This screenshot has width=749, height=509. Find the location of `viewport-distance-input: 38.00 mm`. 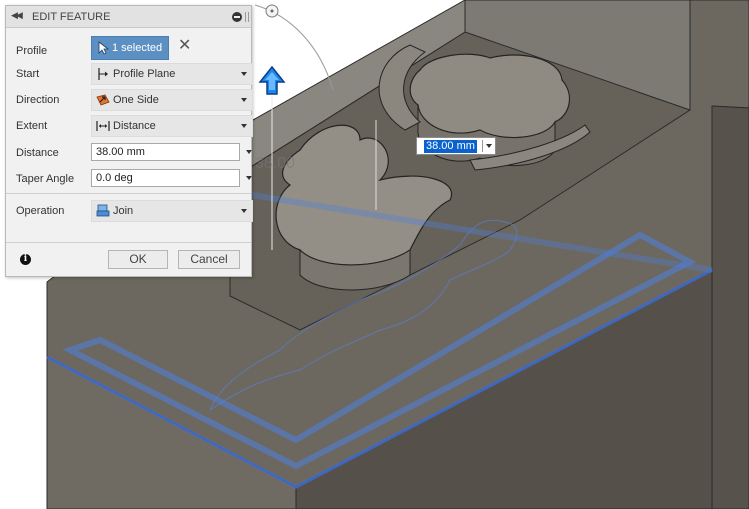

viewport-distance-input: 38.00 mm is located at coordinates (456, 146).